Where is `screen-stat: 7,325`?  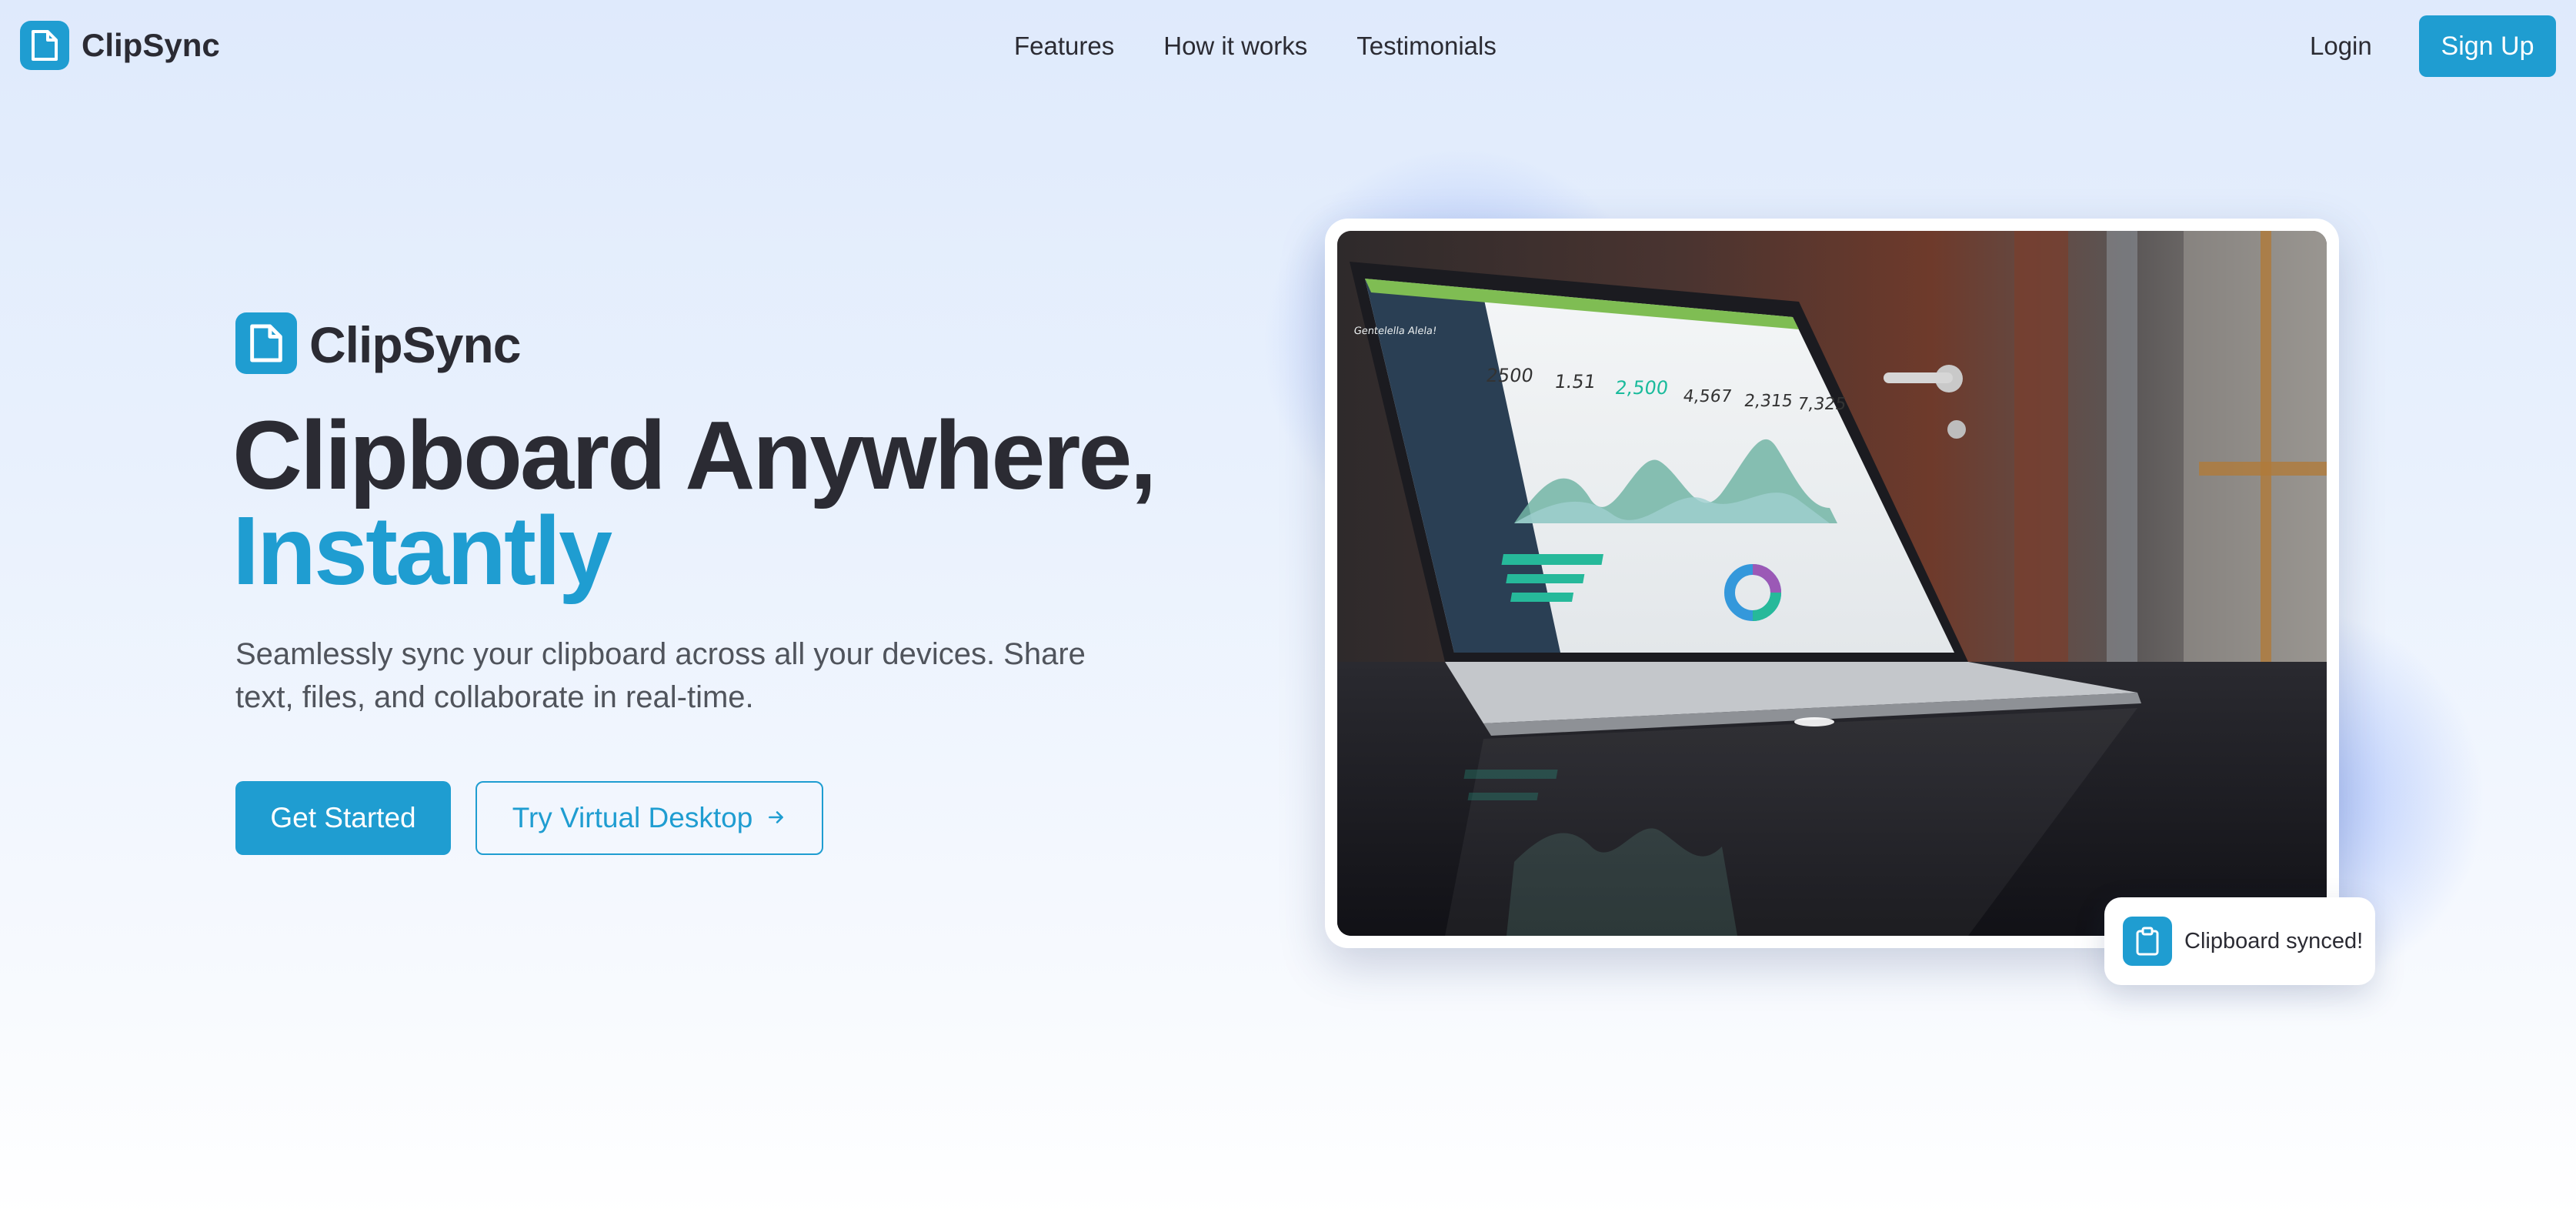
screen-stat: 7,325 is located at coordinates (1822, 404).